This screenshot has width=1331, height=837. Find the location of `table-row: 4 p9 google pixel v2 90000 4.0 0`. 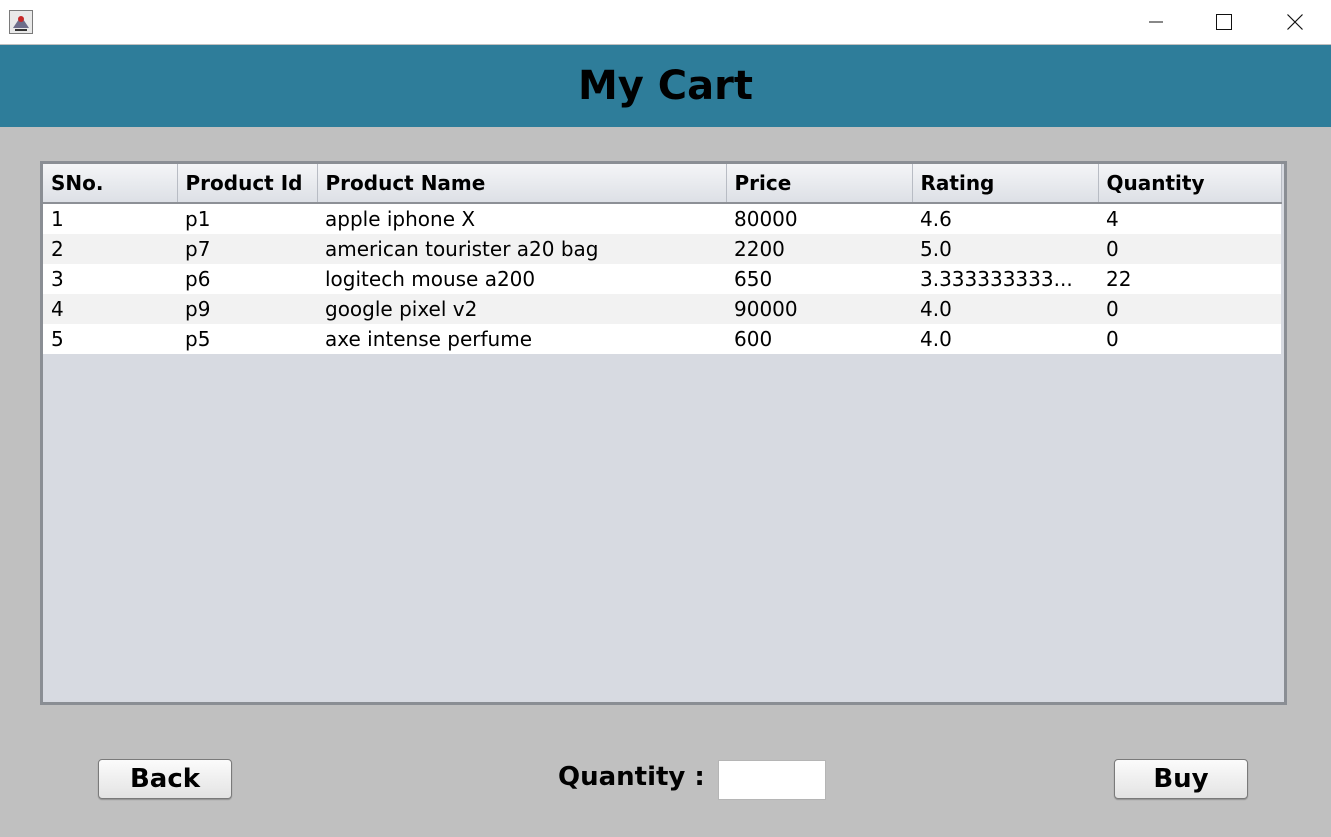

table-row: 4 p9 google pixel v2 90000 4.0 0 is located at coordinates (662, 309).